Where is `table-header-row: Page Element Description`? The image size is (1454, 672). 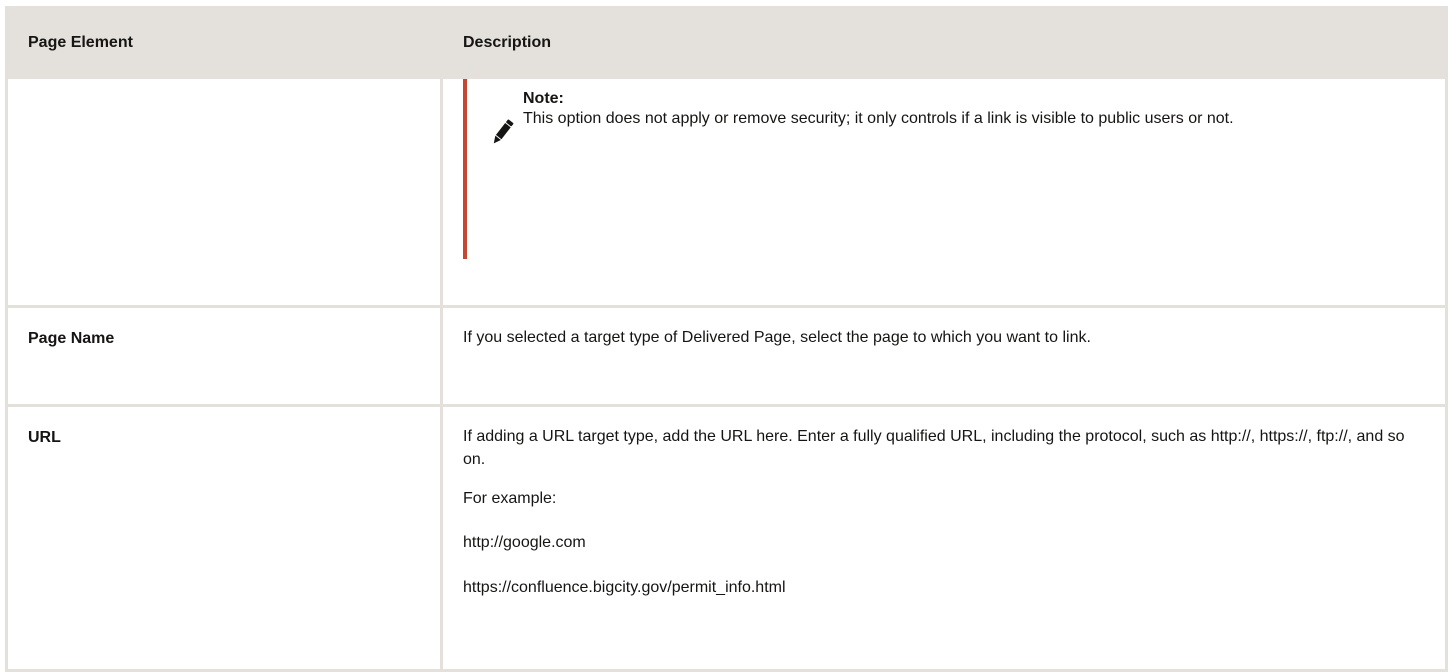
table-header-row: Page Element Description is located at coordinates (726, 42).